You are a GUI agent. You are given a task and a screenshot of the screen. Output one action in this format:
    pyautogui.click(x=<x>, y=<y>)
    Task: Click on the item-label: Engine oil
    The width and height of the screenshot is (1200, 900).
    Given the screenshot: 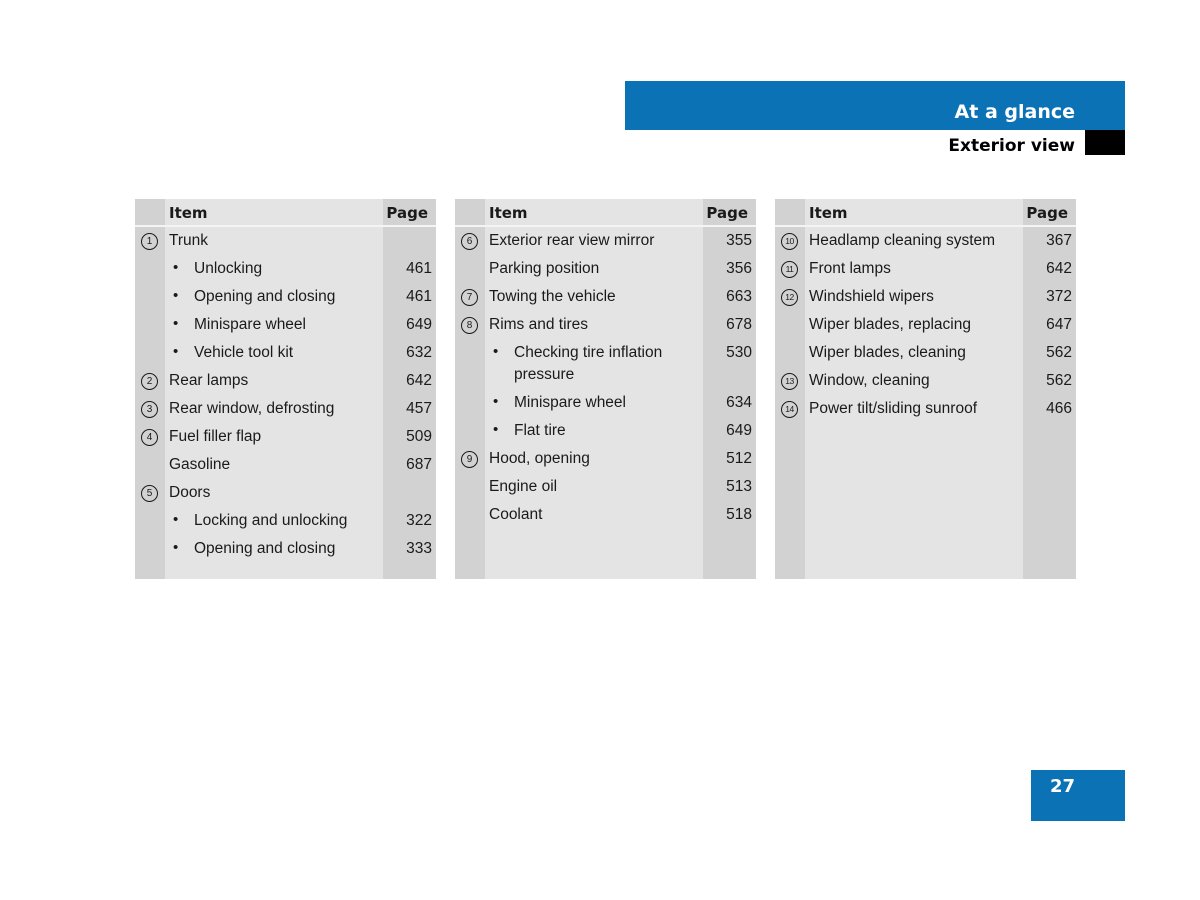 What is the action you would take?
    pyautogui.click(x=523, y=486)
    